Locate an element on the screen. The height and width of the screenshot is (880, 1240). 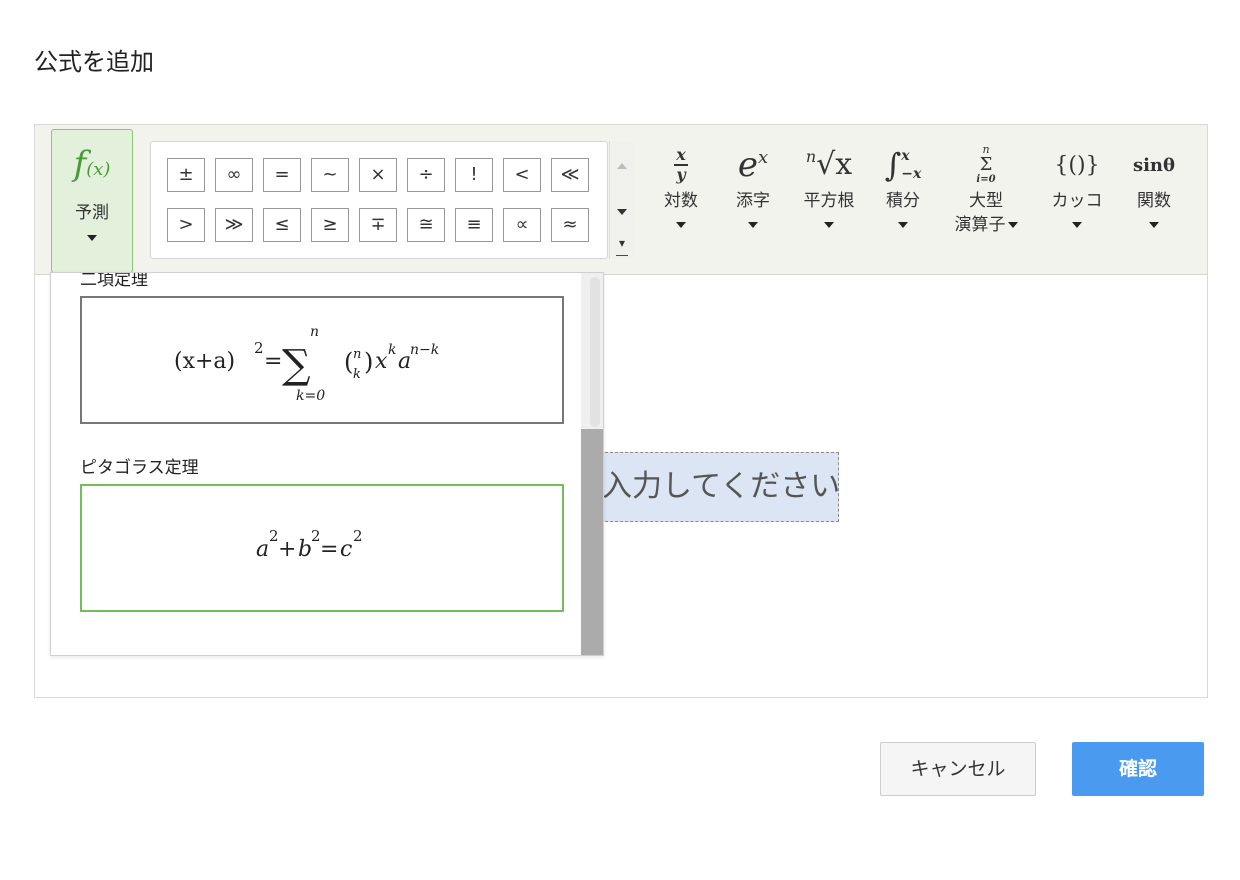
symbol-times: × is located at coordinates (378, 175).